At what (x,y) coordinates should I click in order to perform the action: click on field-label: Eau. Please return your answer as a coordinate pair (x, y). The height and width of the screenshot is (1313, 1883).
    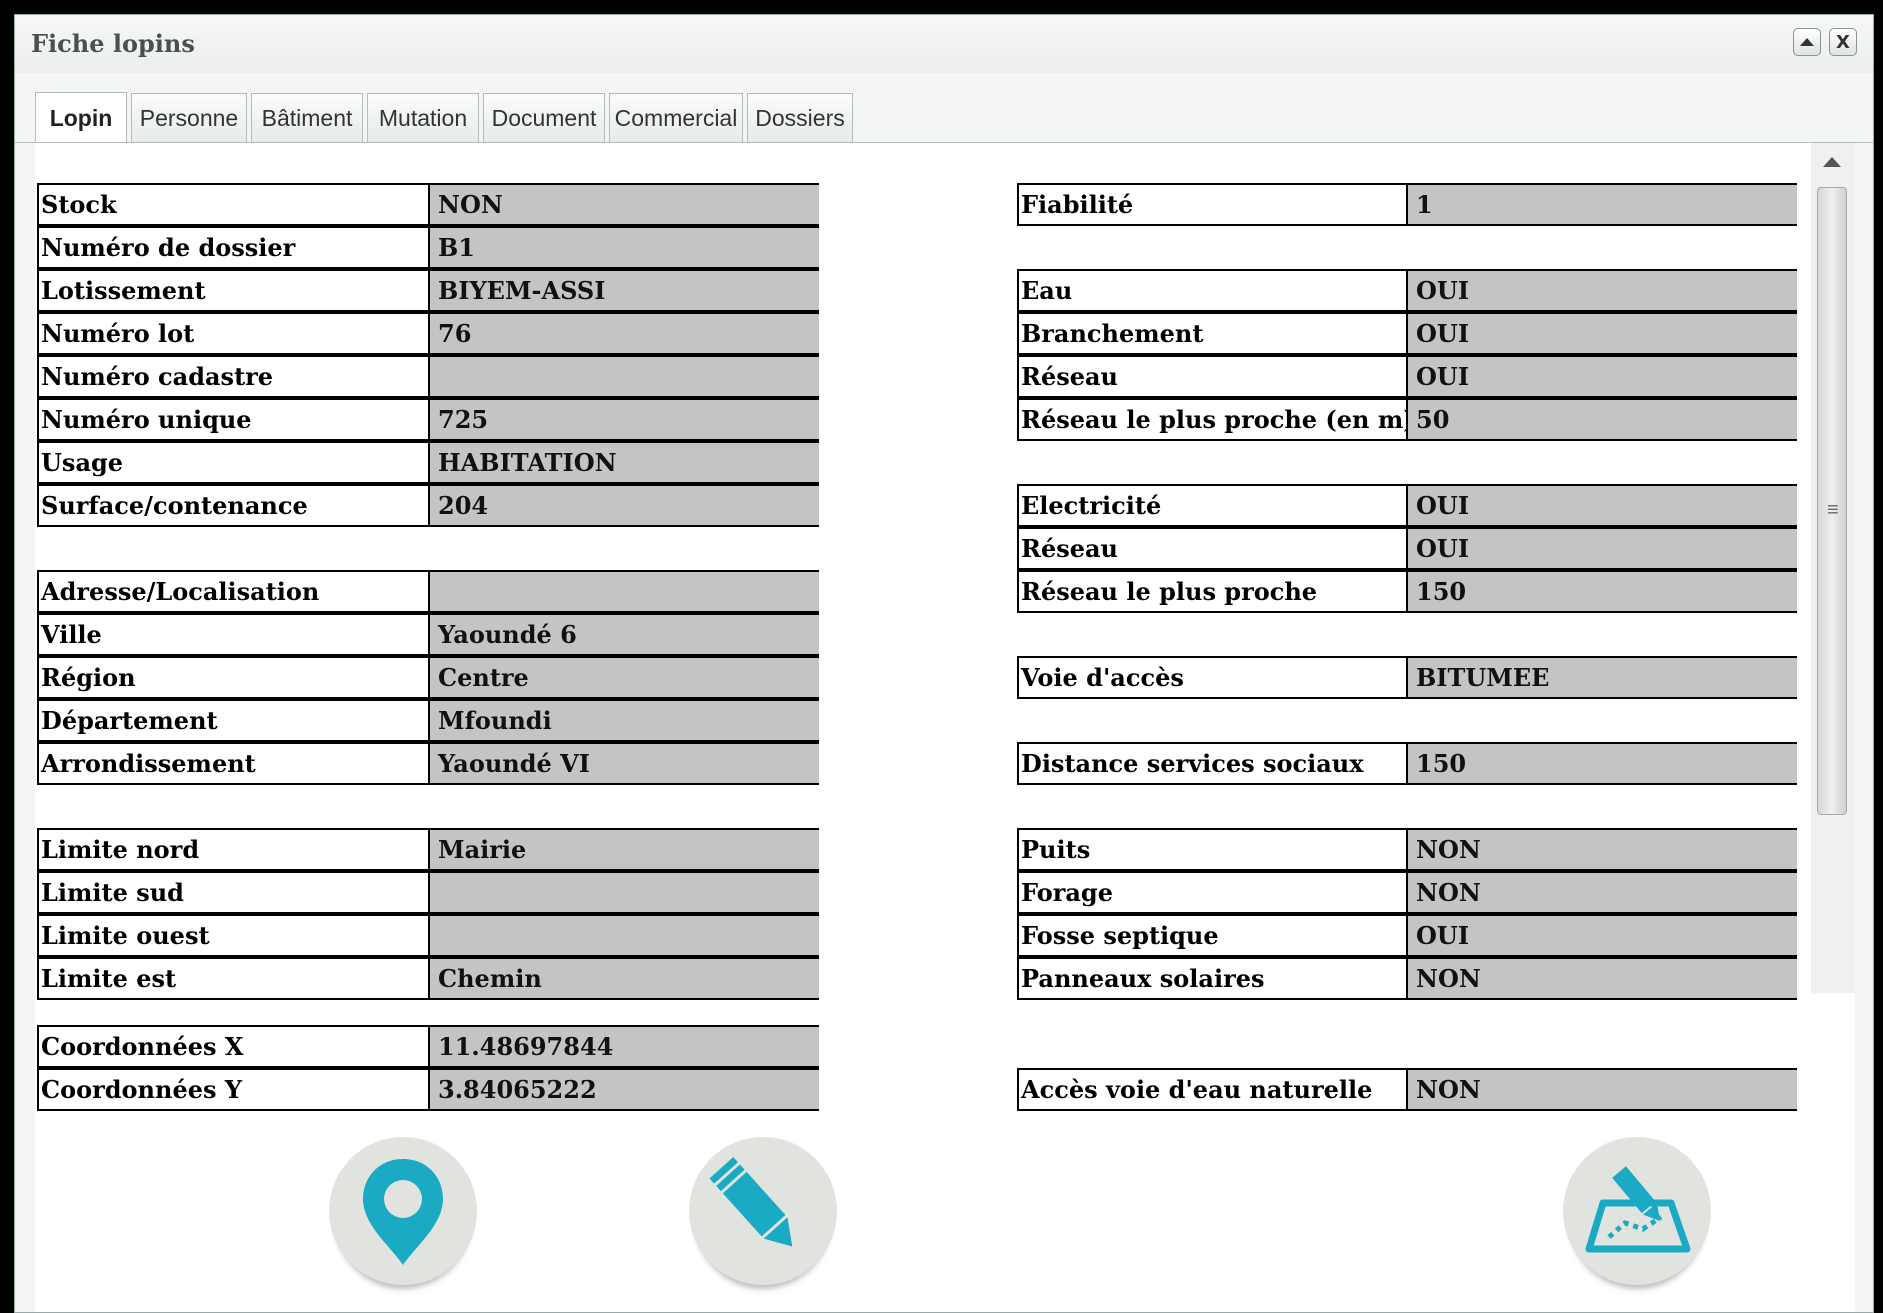
    Looking at the image, I should click on (1212, 290).